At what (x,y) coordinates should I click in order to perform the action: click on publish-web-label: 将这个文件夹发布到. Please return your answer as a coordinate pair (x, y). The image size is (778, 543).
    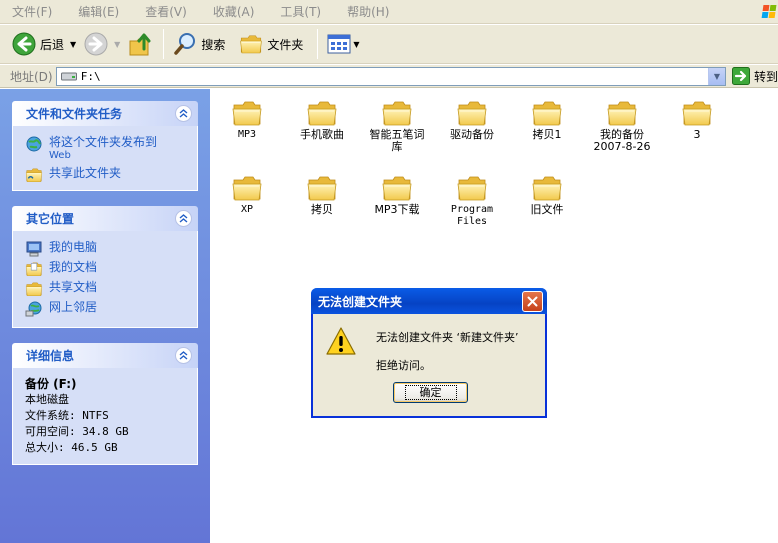
    Looking at the image, I should click on (103, 142).